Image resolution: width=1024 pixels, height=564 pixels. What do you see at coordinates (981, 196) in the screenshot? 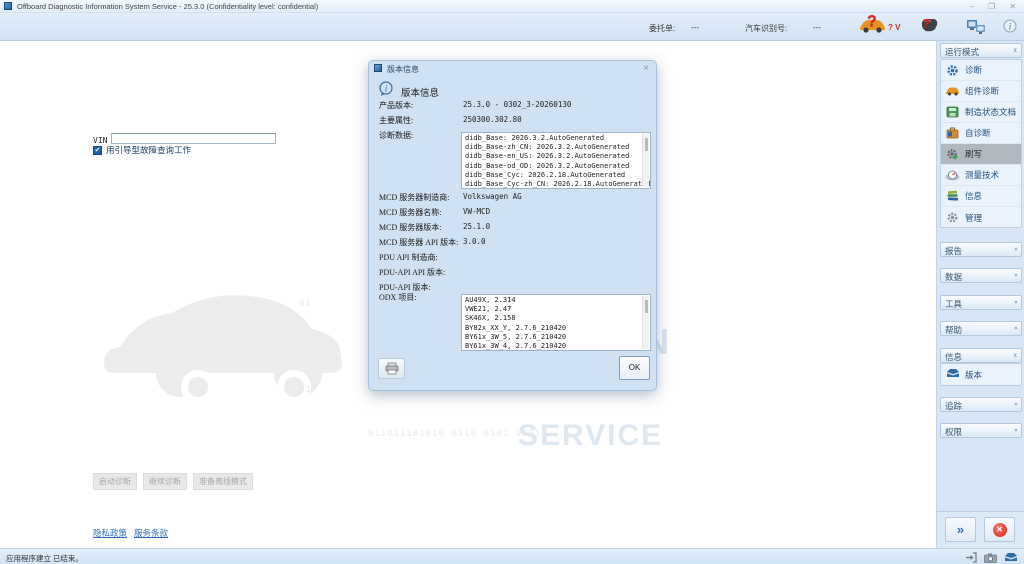
I see `mode-item-information: 信息` at bounding box center [981, 196].